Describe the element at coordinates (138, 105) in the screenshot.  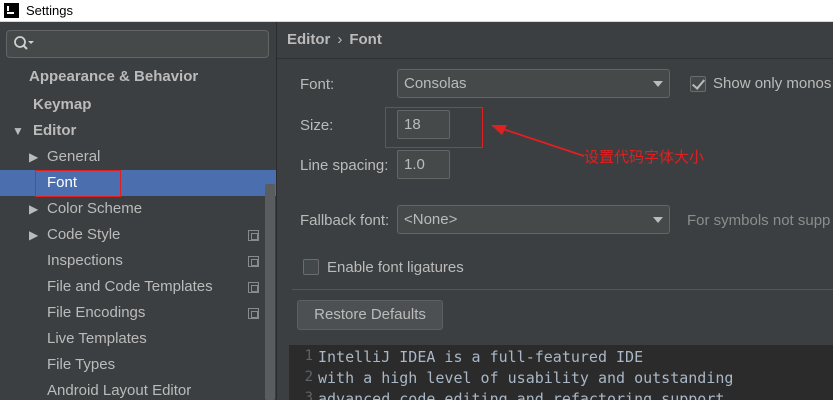
I see `sidebar-item-keymap: Keymap` at that location.